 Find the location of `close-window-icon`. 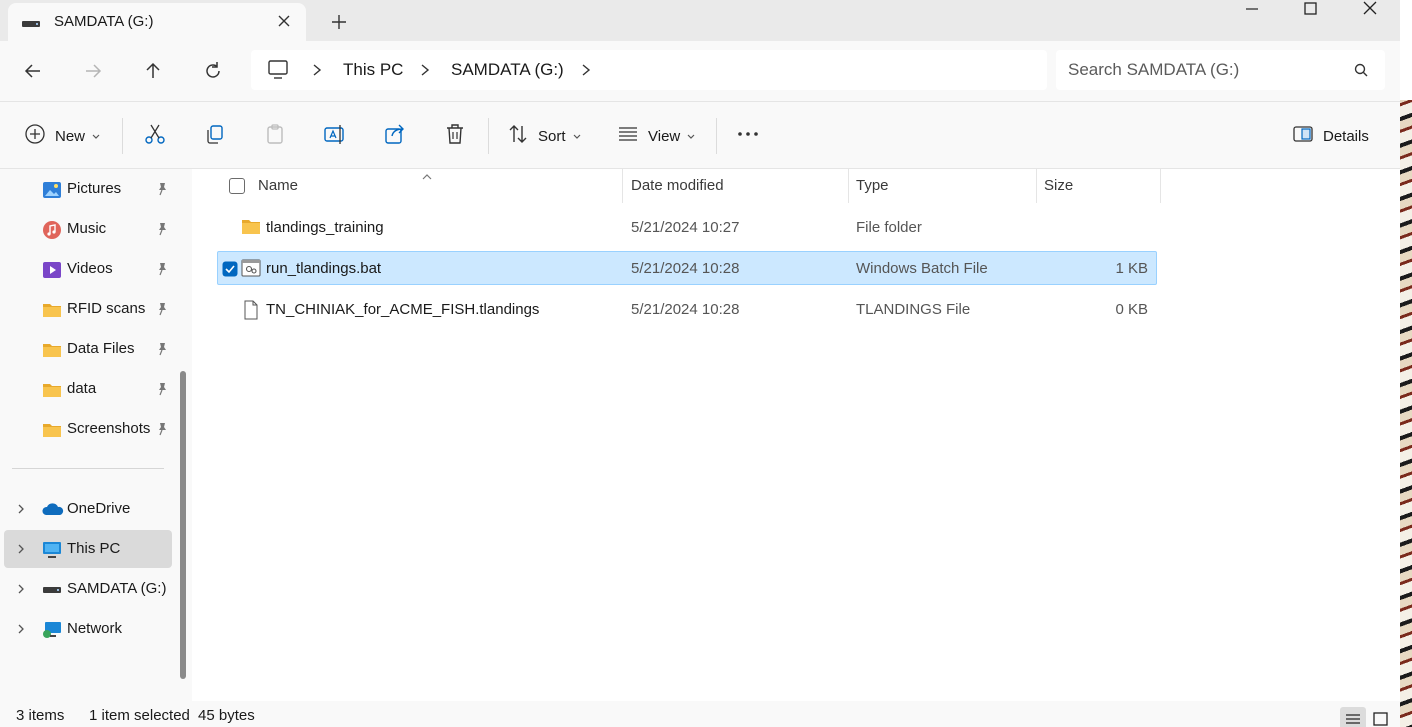

close-window-icon is located at coordinates (1370, 11).